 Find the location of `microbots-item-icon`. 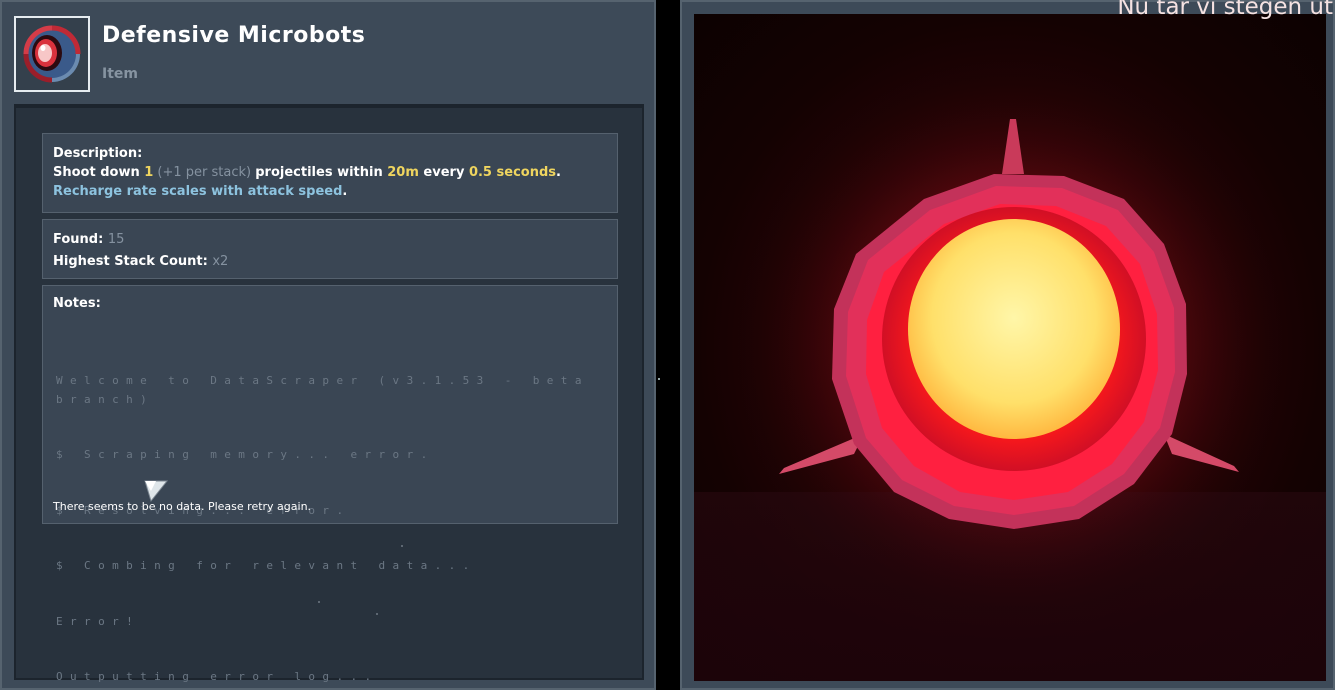

microbots-item-icon is located at coordinates (52, 54).